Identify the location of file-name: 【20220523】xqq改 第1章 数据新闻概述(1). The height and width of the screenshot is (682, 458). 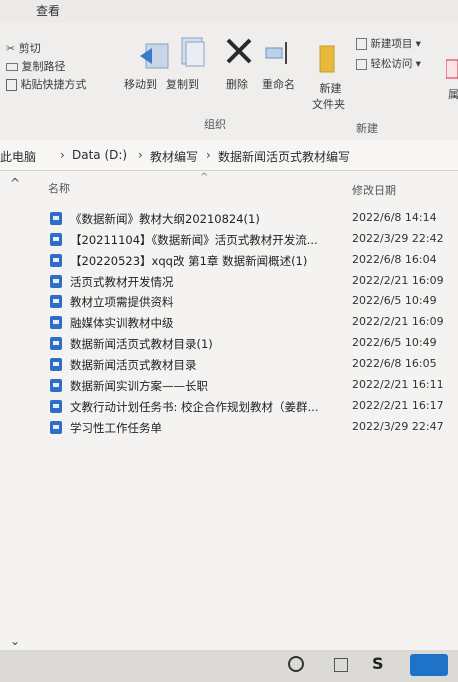
(189, 261).